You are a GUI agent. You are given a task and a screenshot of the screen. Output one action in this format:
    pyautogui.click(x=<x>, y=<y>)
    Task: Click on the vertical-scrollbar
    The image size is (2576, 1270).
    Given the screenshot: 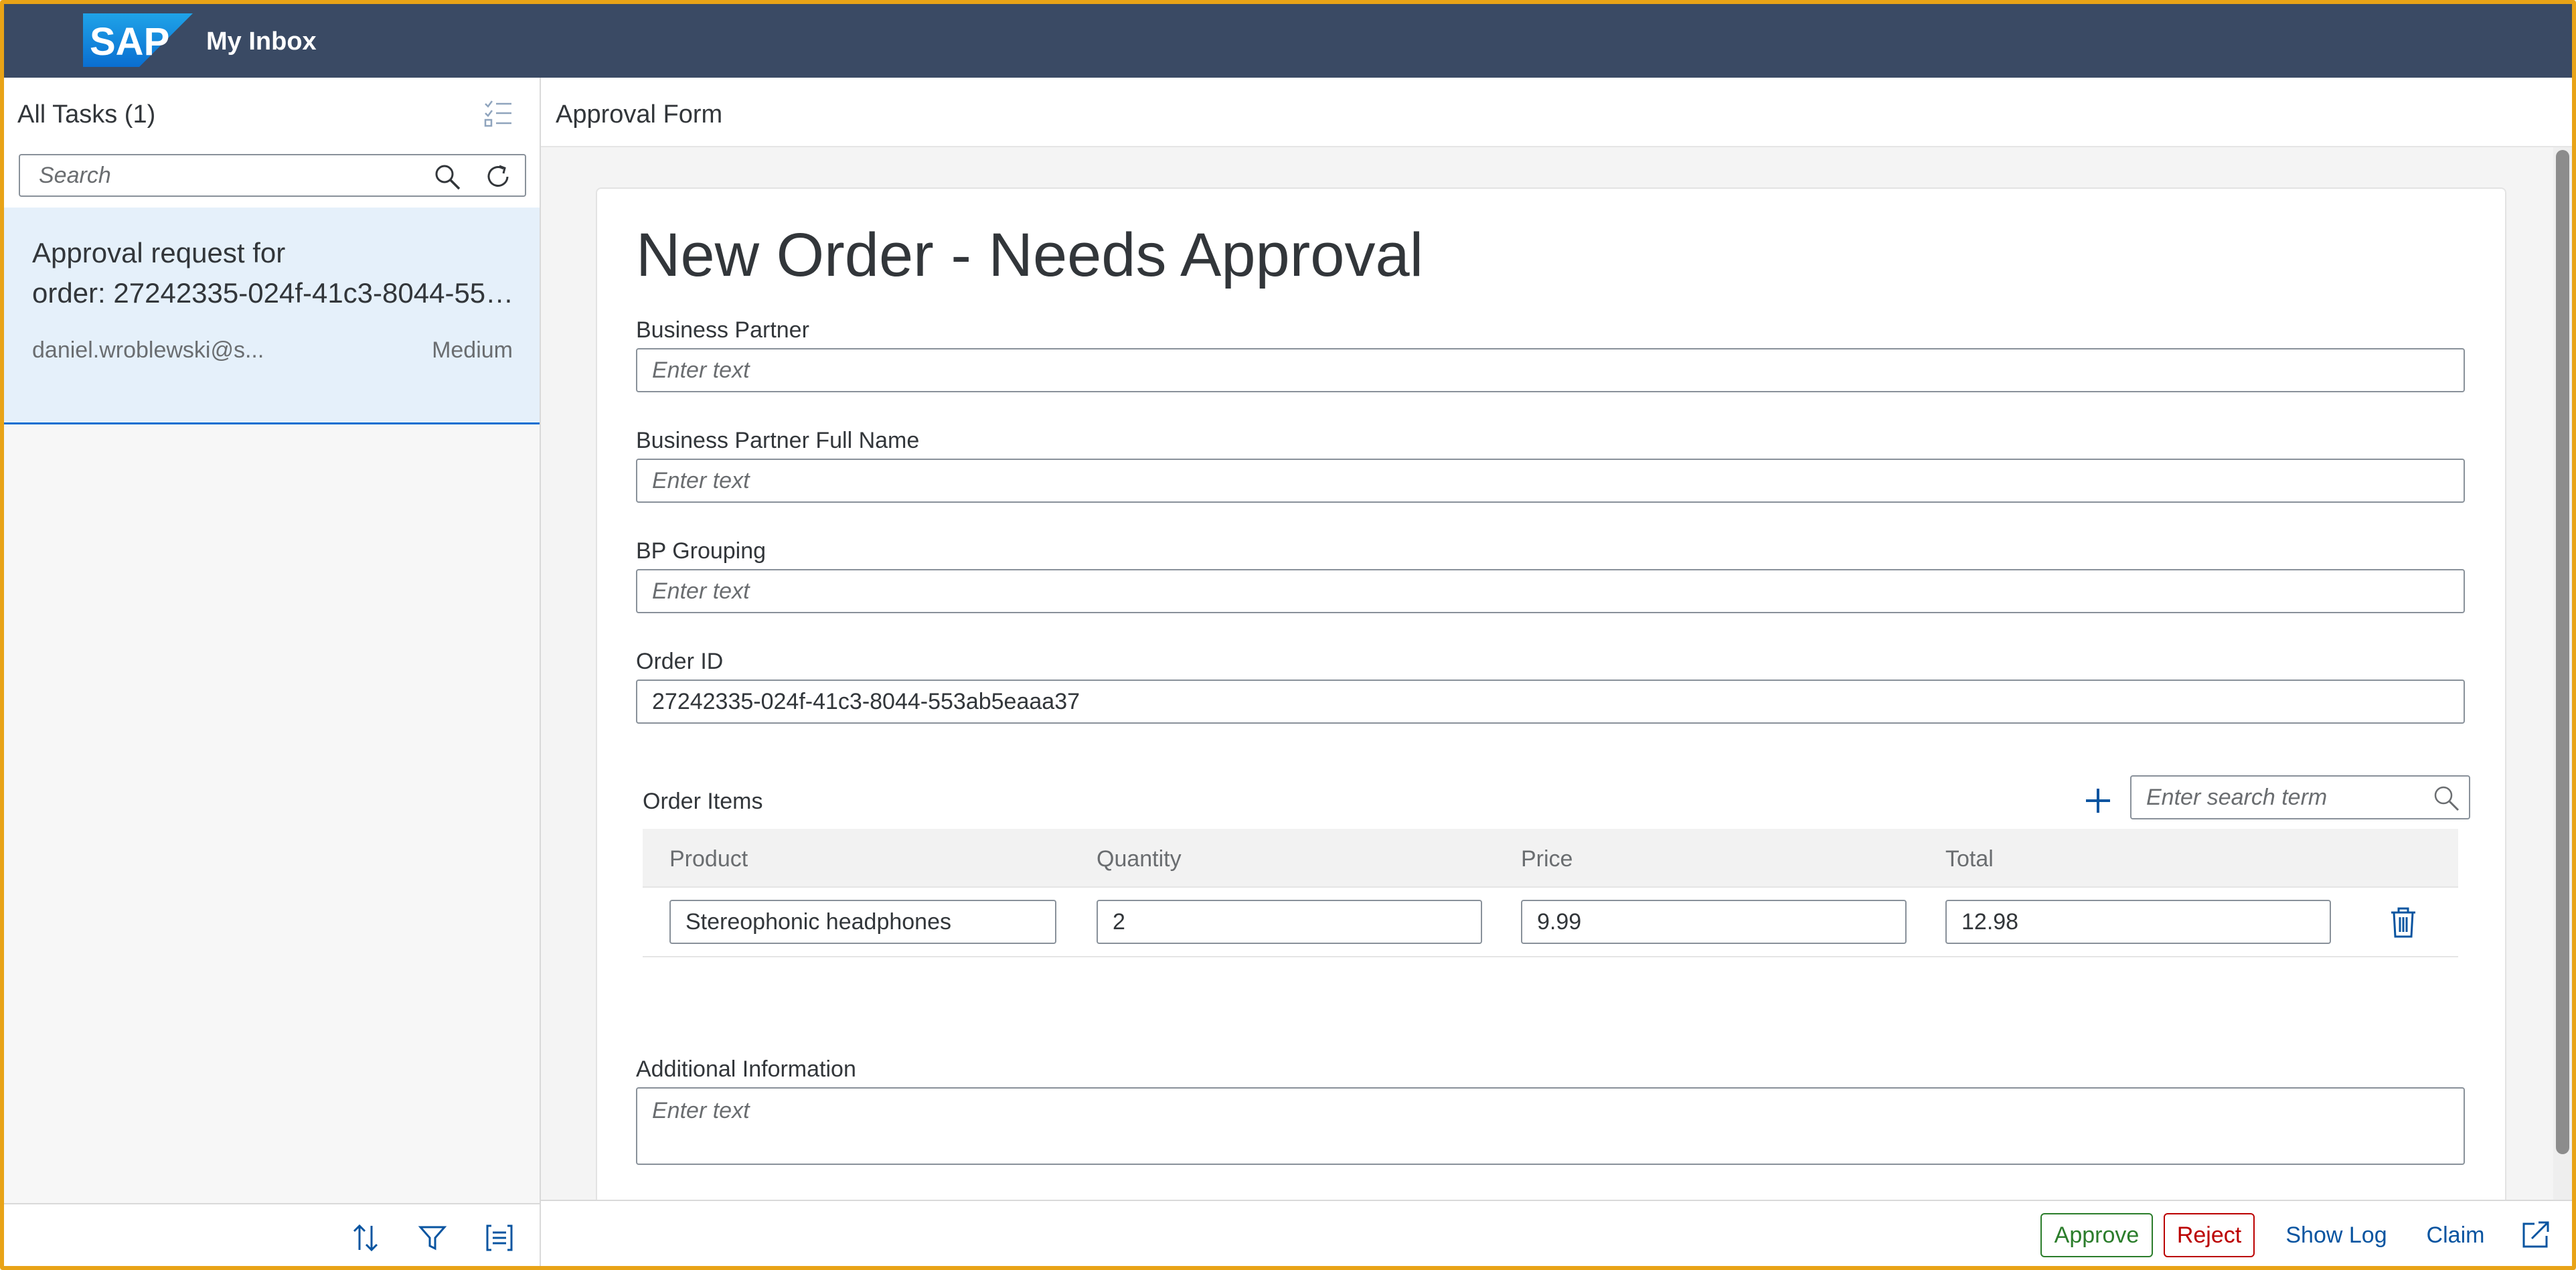 What is the action you would take?
    pyautogui.click(x=2563, y=673)
    